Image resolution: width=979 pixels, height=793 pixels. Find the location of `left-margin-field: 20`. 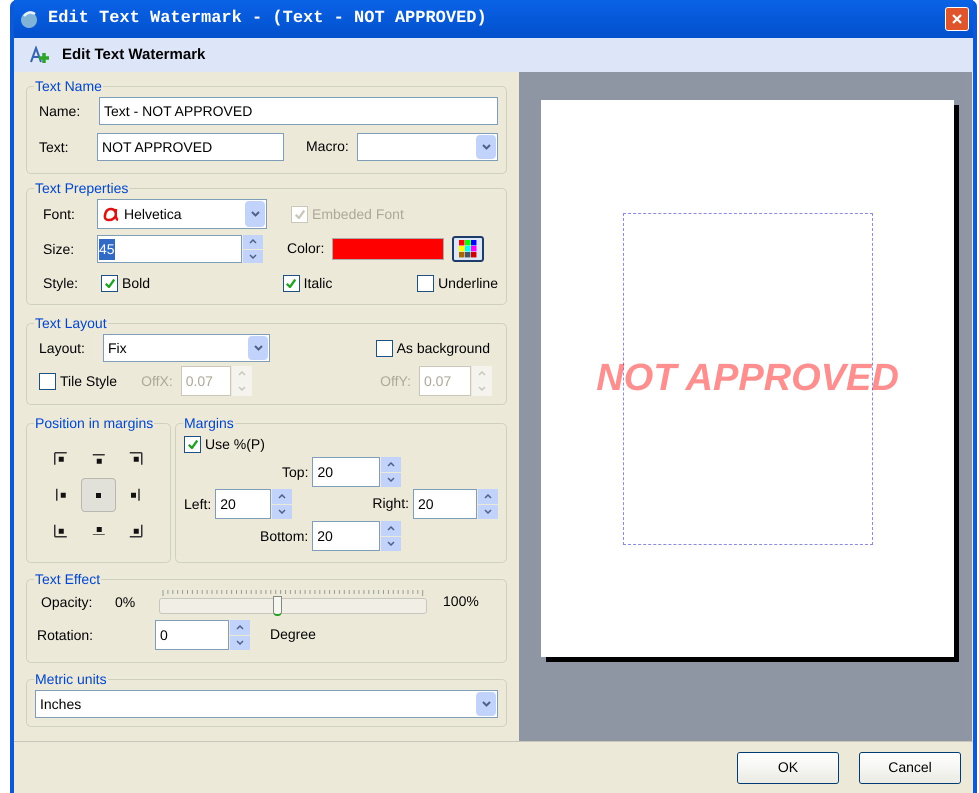

left-margin-field: 20 is located at coordinates (243, 504).